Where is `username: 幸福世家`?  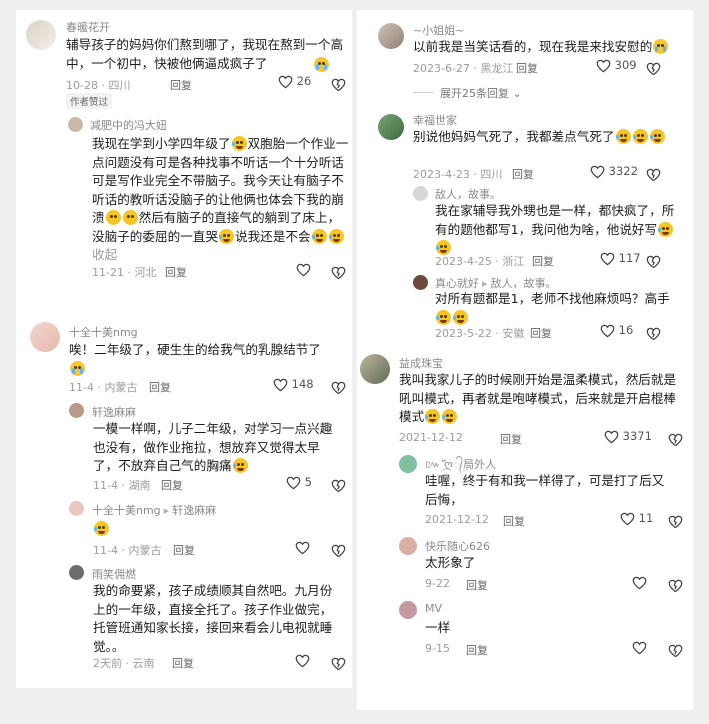 username: 幸福世家 is located at coordinates (435, 120).